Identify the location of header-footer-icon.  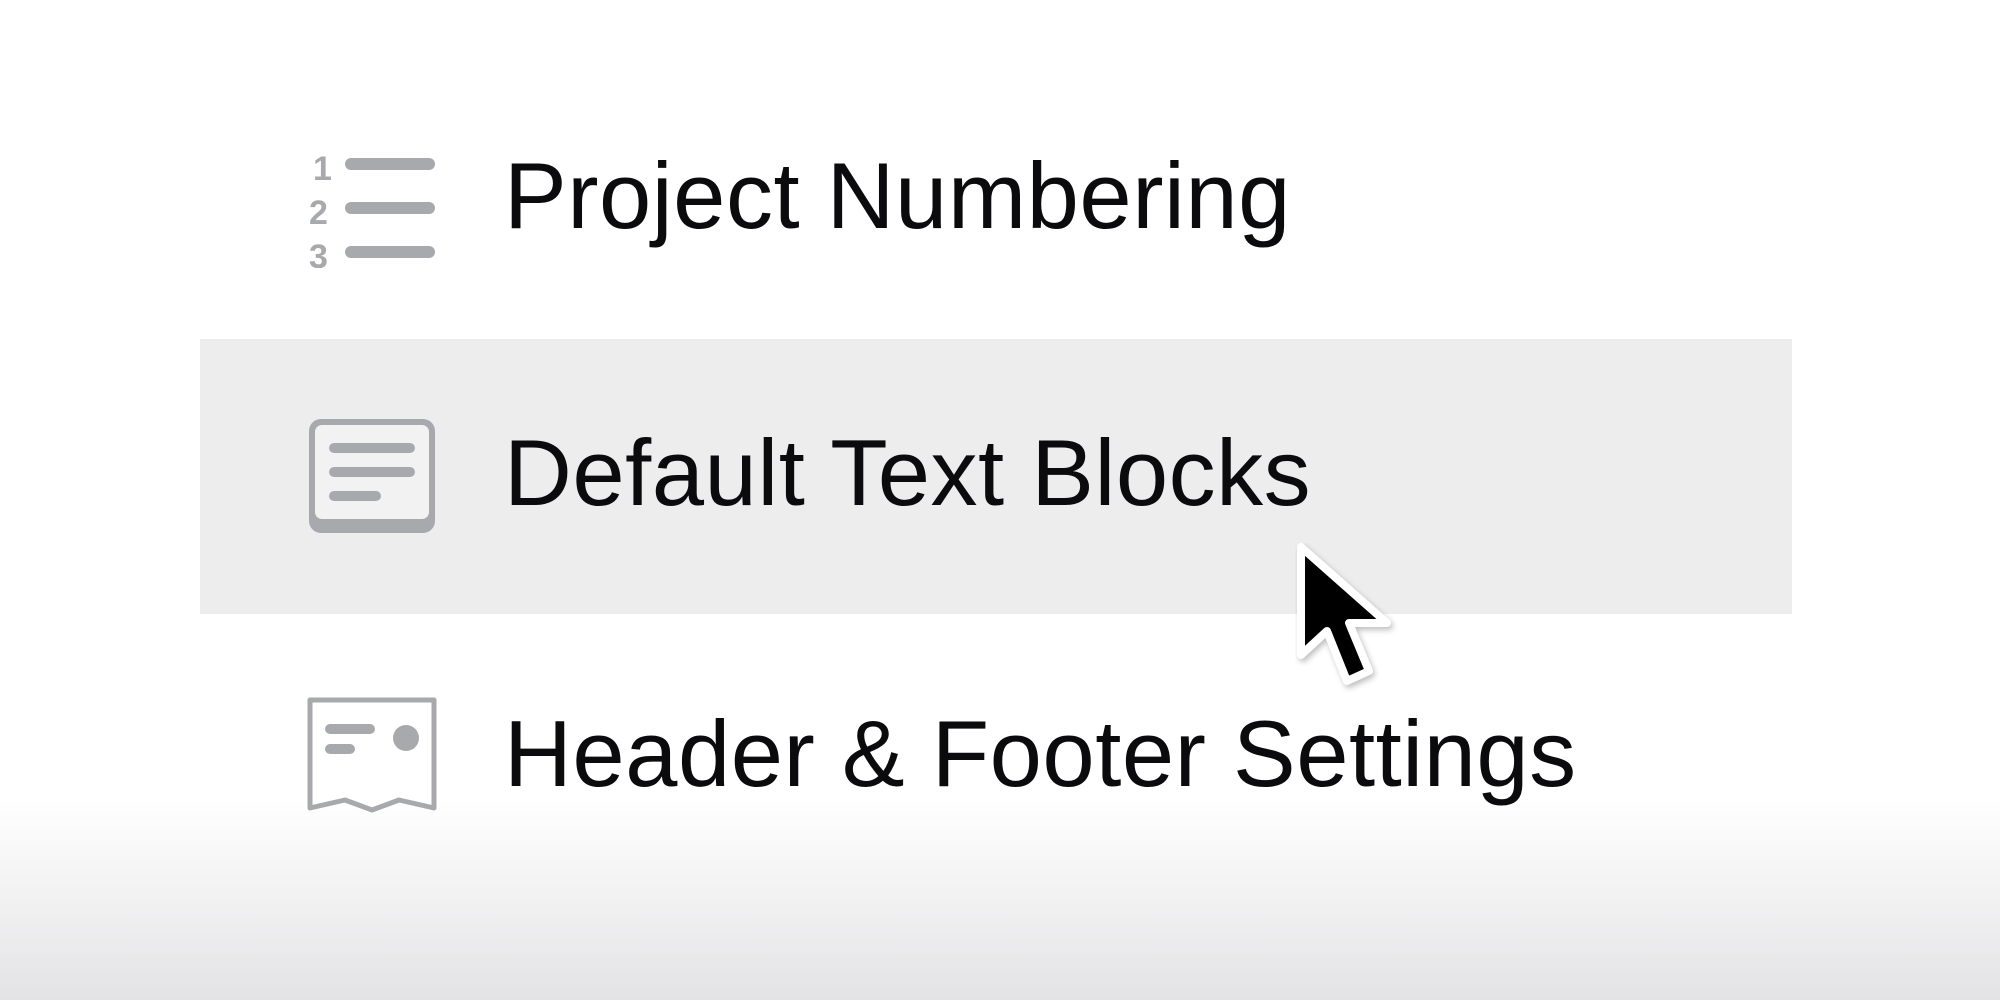
(373, 758).